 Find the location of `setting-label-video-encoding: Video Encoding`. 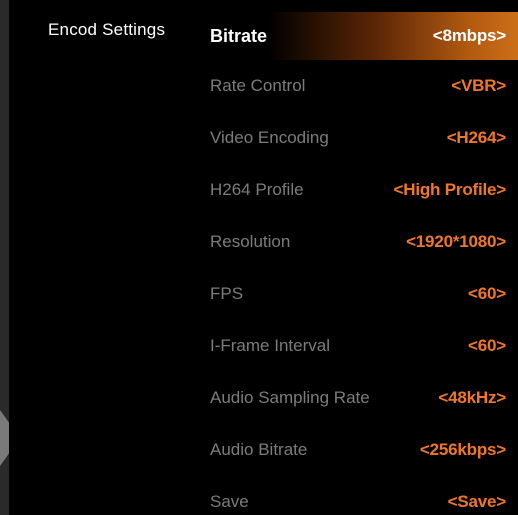

setting-label-video-encoding: Video Encoding is located at coordinates (269, 137).